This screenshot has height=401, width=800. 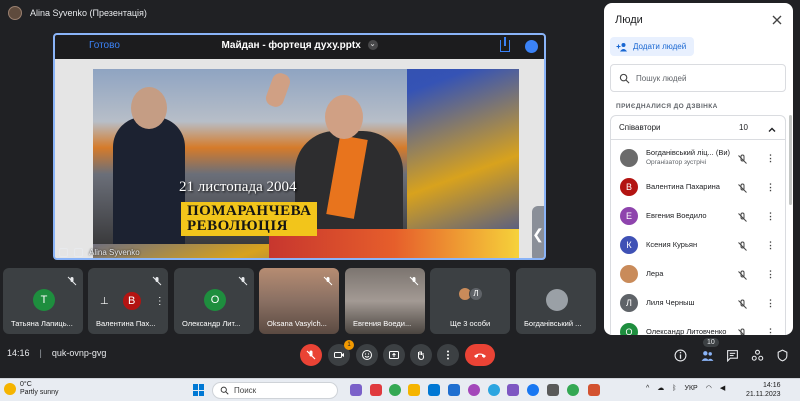 I want to click on list-item: Л Лиля Черныш ⋮, so click(x=698, y=303).